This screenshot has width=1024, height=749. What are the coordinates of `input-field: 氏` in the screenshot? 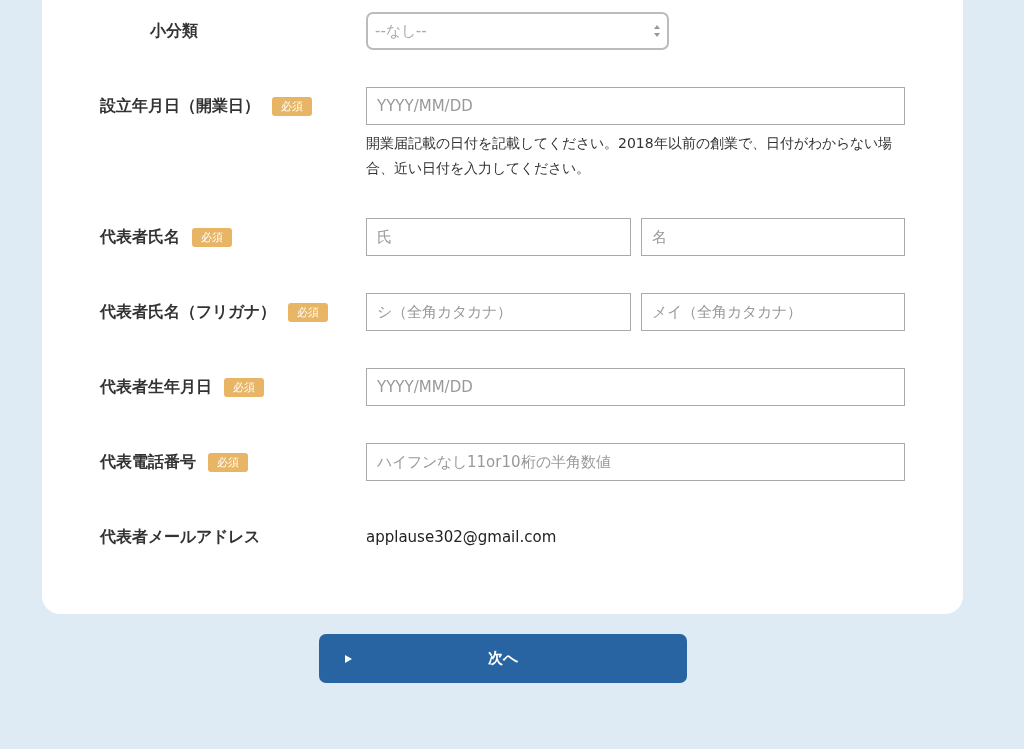 It's located at (498, 237).